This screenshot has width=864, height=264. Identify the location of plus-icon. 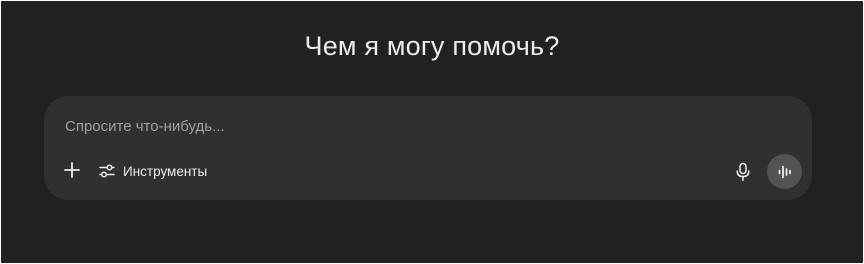
(72, 170).